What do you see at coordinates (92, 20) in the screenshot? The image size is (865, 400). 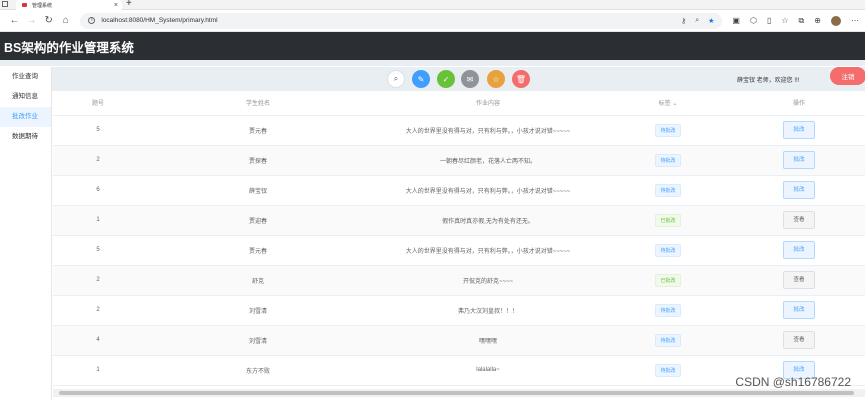 I see `info-icon: i` at bounding box center [92, 20].